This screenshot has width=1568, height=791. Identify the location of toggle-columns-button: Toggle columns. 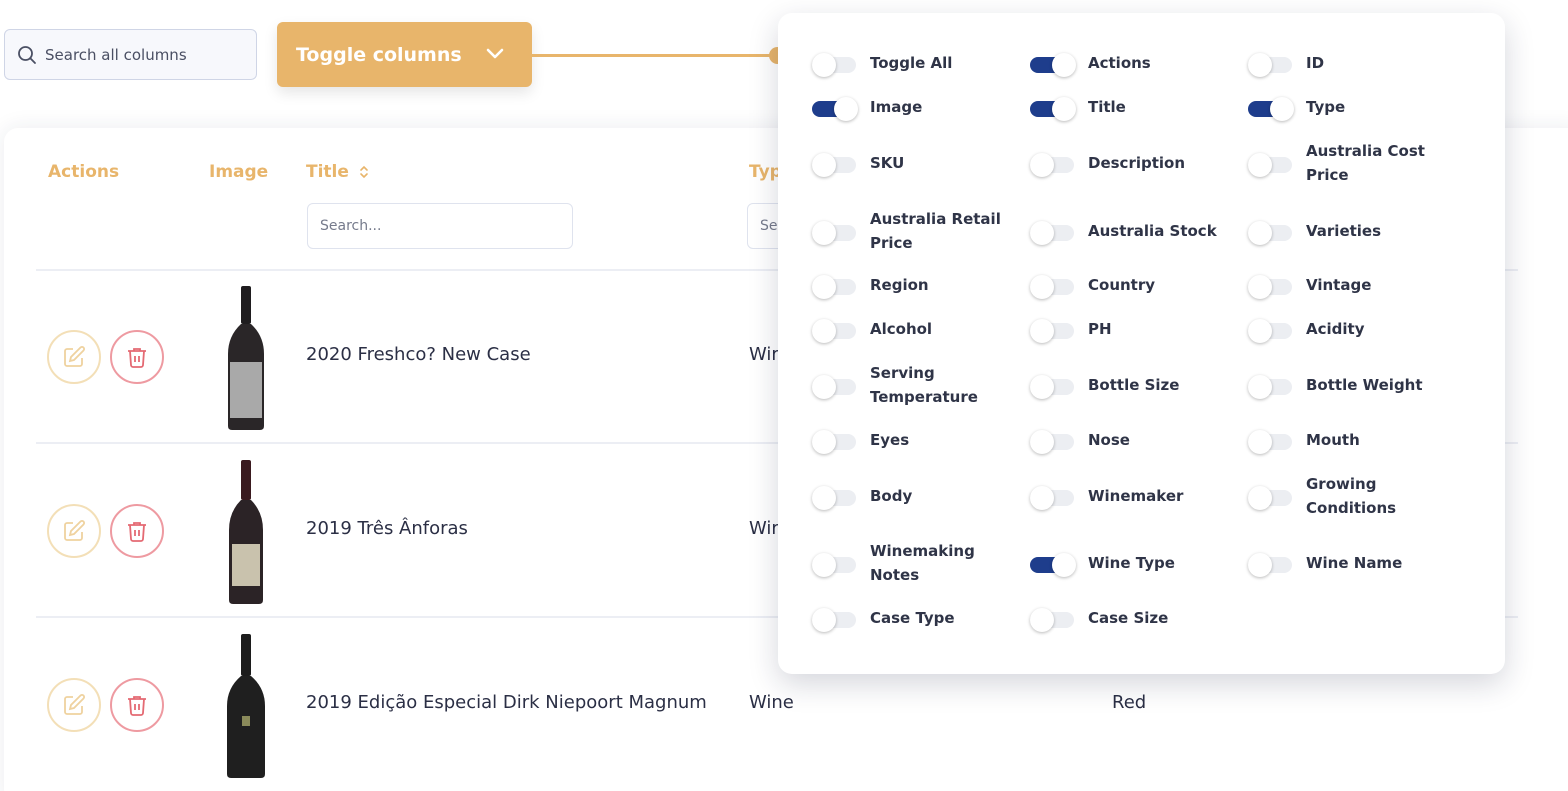
(404, 54).